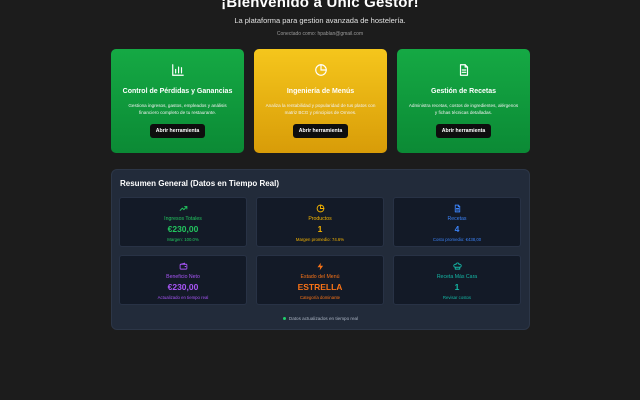 The image size is (640, 400). What do you see at coordinates (457, 239) in the screenshot?
I see `stat-footnote: Costo promedio: €438,00` at bounding box center [457, 239].